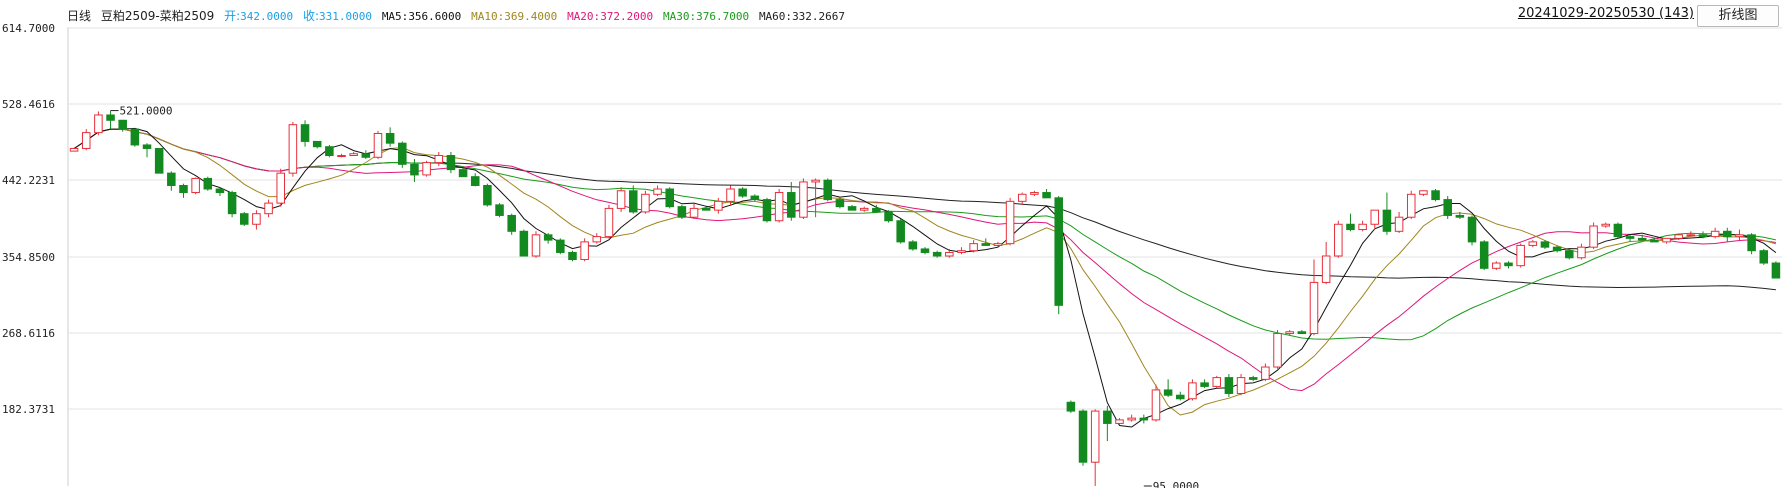 This screenshot has height=488, width=1786. What do you see at coordinates (345, 16) in the screenshot?
I see `close-value: 331.0000` at bounding box center [345, 16].